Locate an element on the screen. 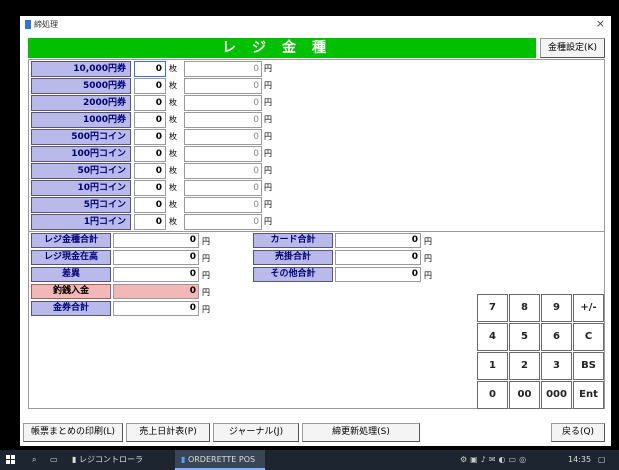 Image resolution: width=619 pixels, height=470 pixels. taskbar-app-orderette-pos: ▮ ORDERETTE POS is located at coordinates (220, 460).